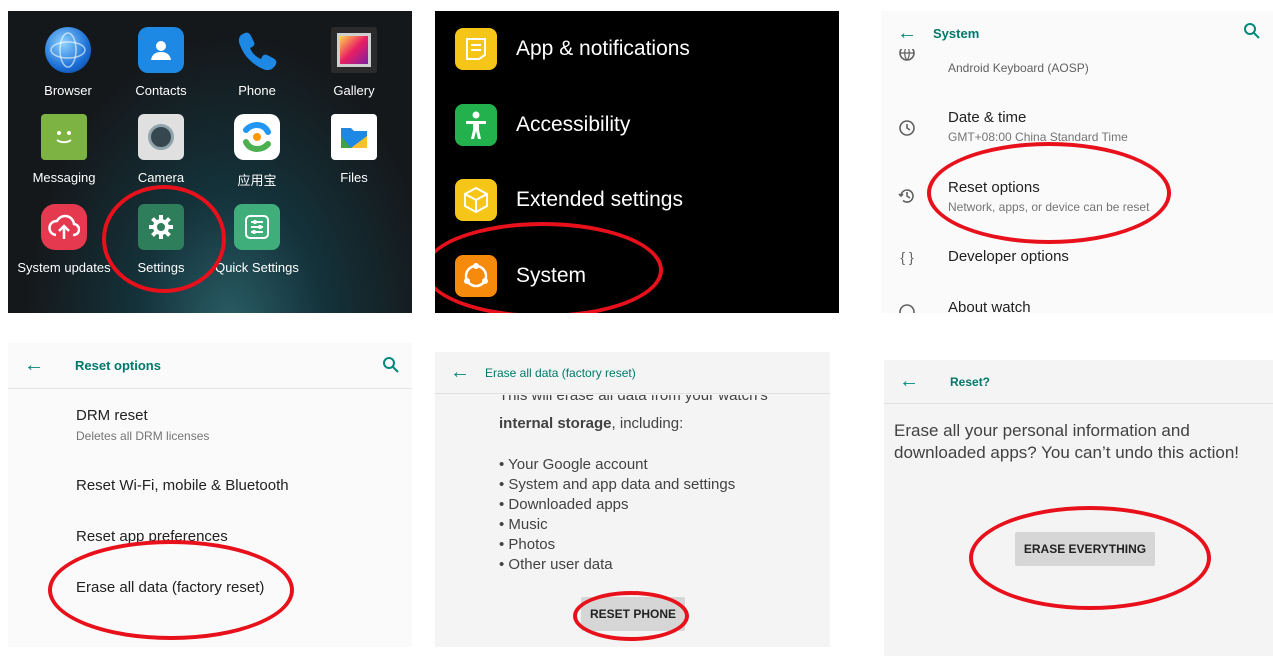  I want to click on app-label: Files, so click(354, 177).